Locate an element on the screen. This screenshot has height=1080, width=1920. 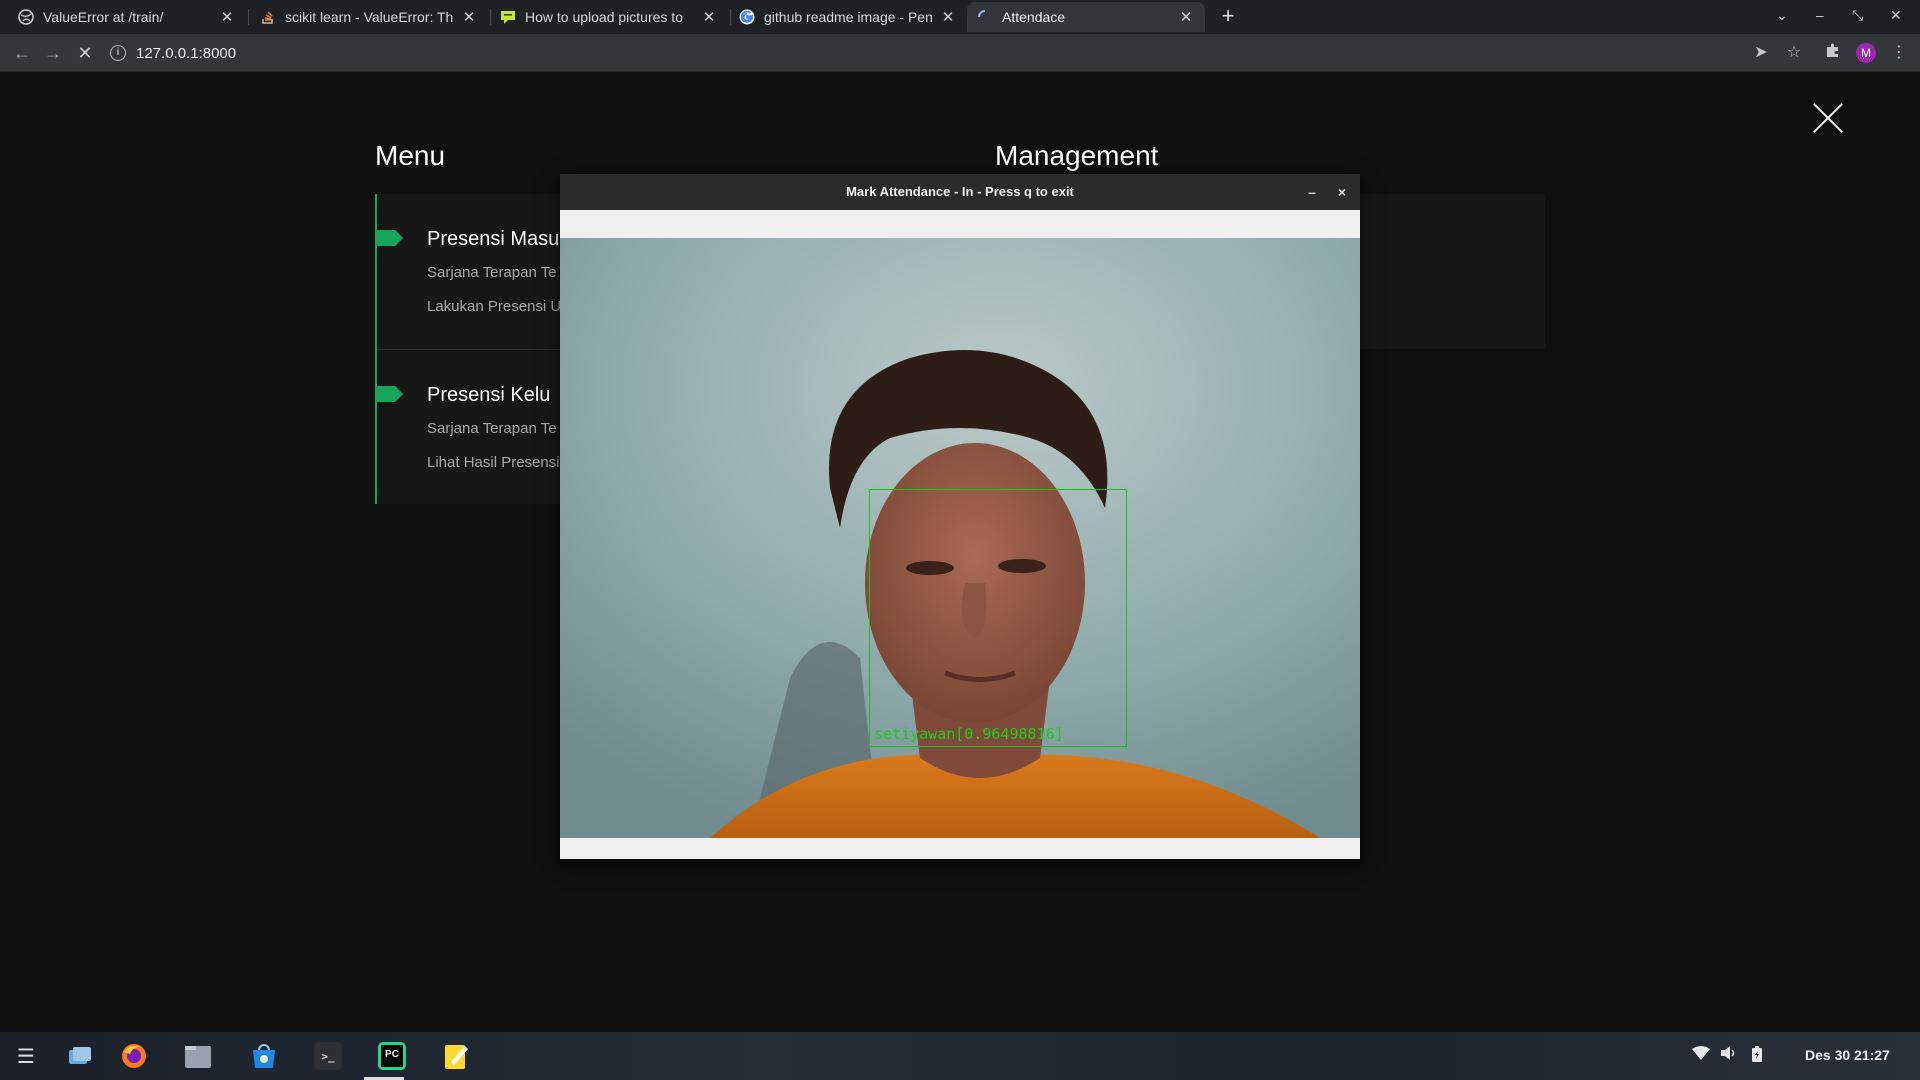
bookmark-star-icon: ☆ is located at coordinates (1794, 53).